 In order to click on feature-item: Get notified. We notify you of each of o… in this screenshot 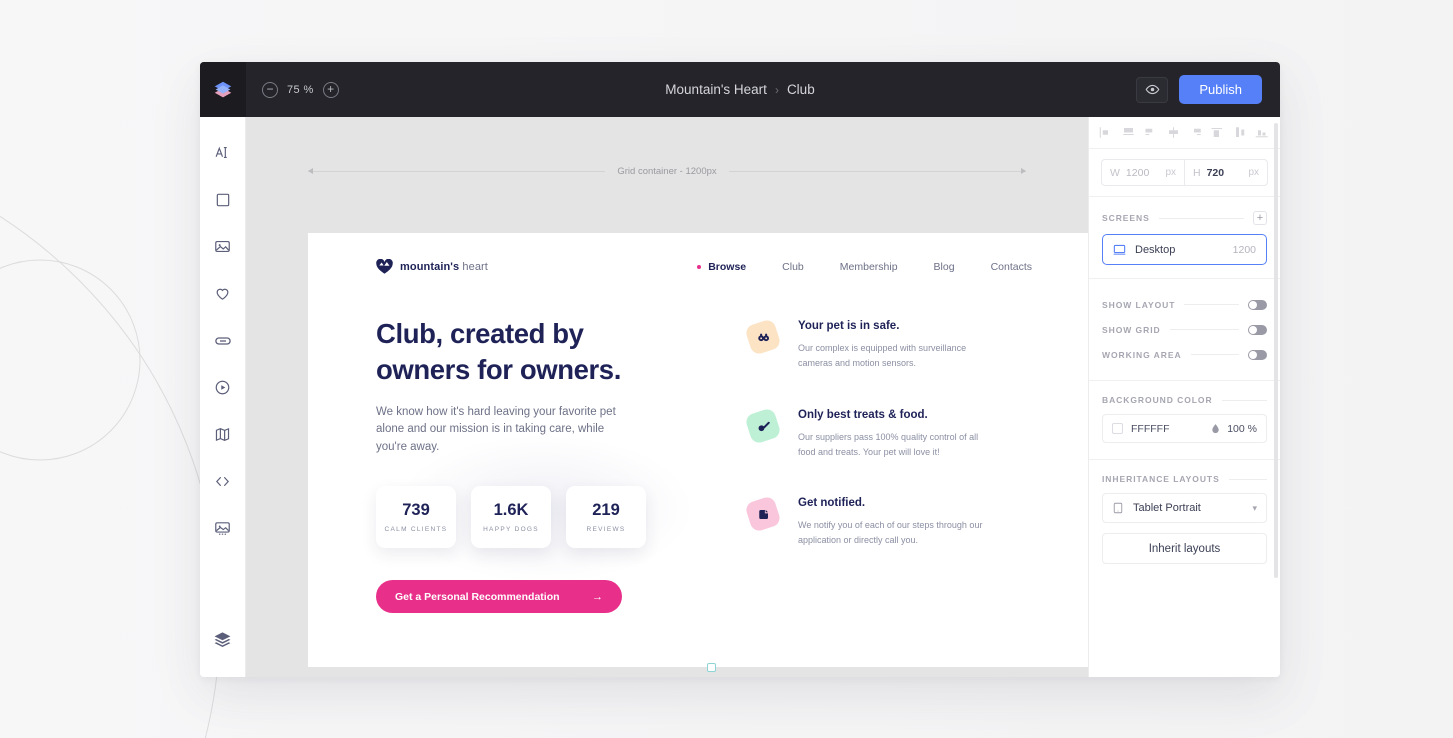, I will do `click(895, 521)`.